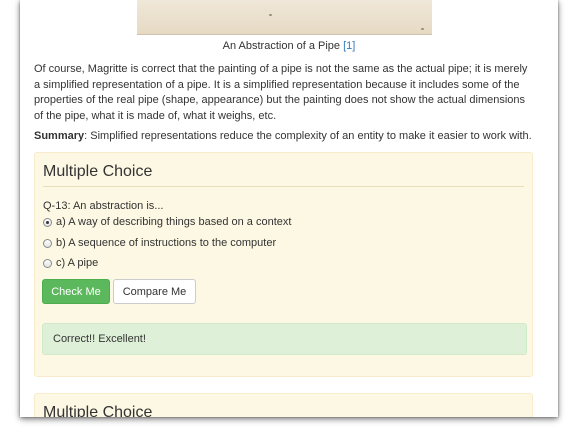 This screenshot has height=437, width=579. What do you see at coordinates (283, 405) in the screenshot?
I see `multiple-choice-panel-2: Multiple Choice` at bounding box center [283, 405].